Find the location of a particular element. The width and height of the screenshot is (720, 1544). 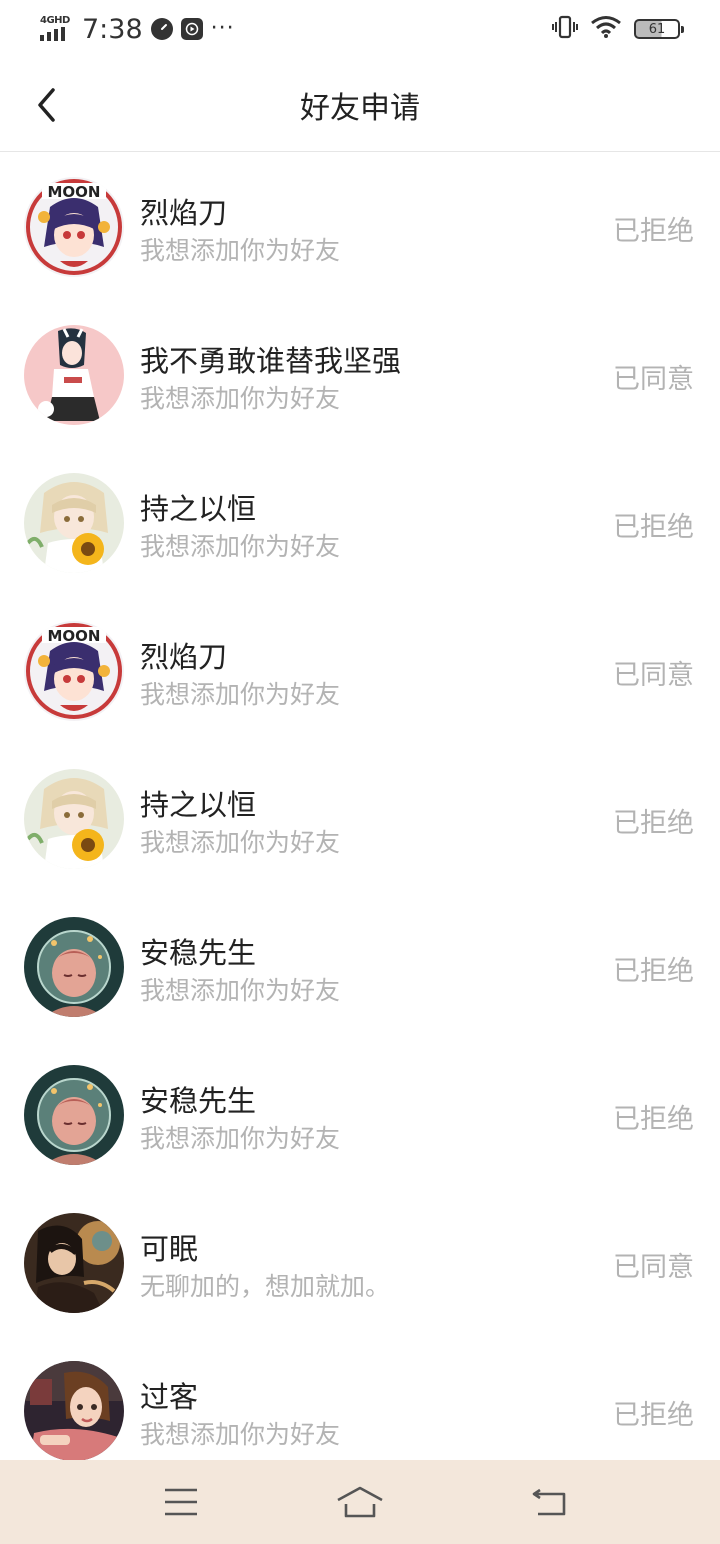

system-nav-bar is located at coordinates (360, 1502).